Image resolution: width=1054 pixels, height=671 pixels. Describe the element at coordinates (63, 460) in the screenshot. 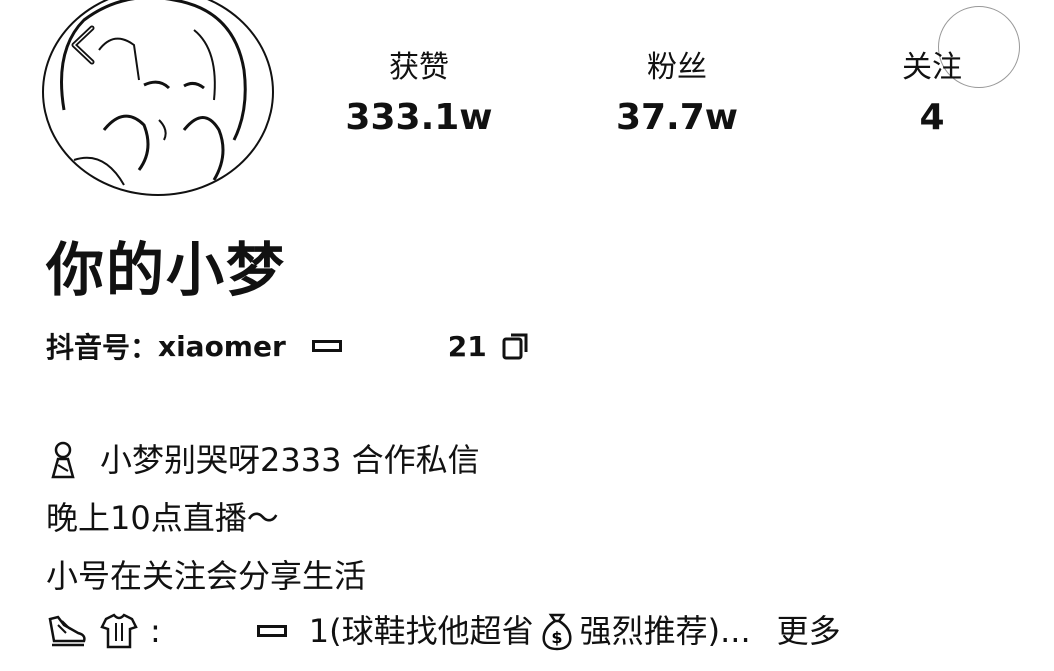

I see `person-emoji-icon` at that location.